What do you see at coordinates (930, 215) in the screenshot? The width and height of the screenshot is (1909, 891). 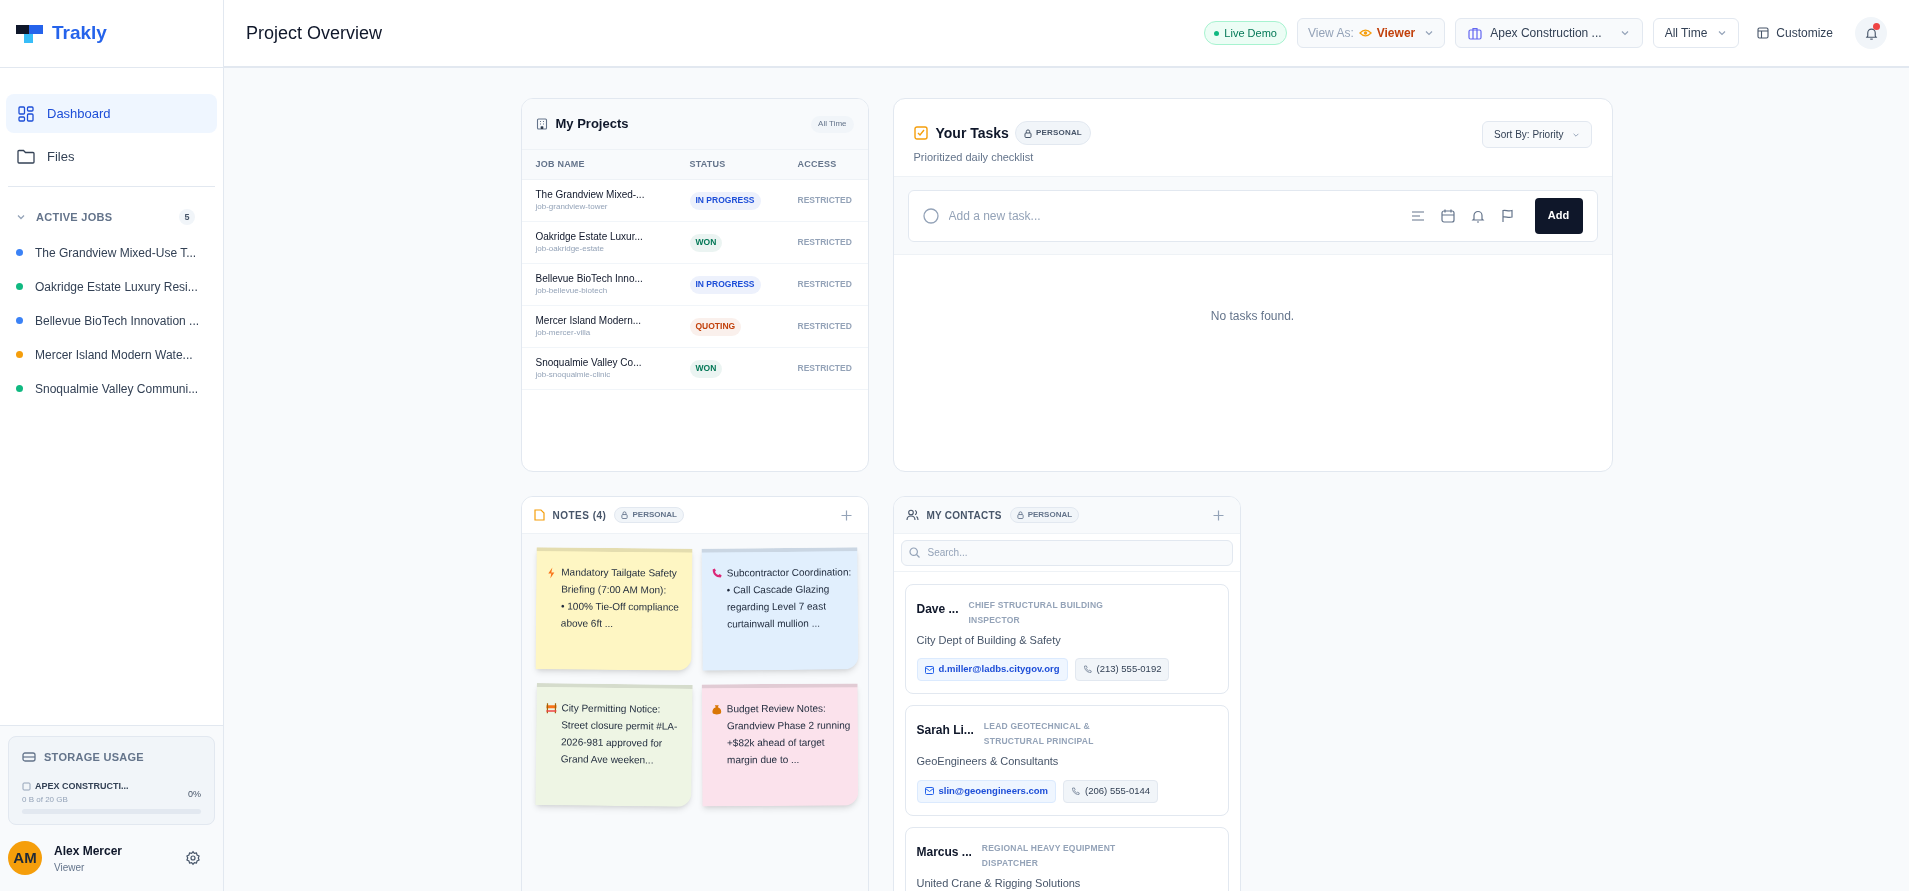 I see `circle-icon` at bounding box center [930, 215].